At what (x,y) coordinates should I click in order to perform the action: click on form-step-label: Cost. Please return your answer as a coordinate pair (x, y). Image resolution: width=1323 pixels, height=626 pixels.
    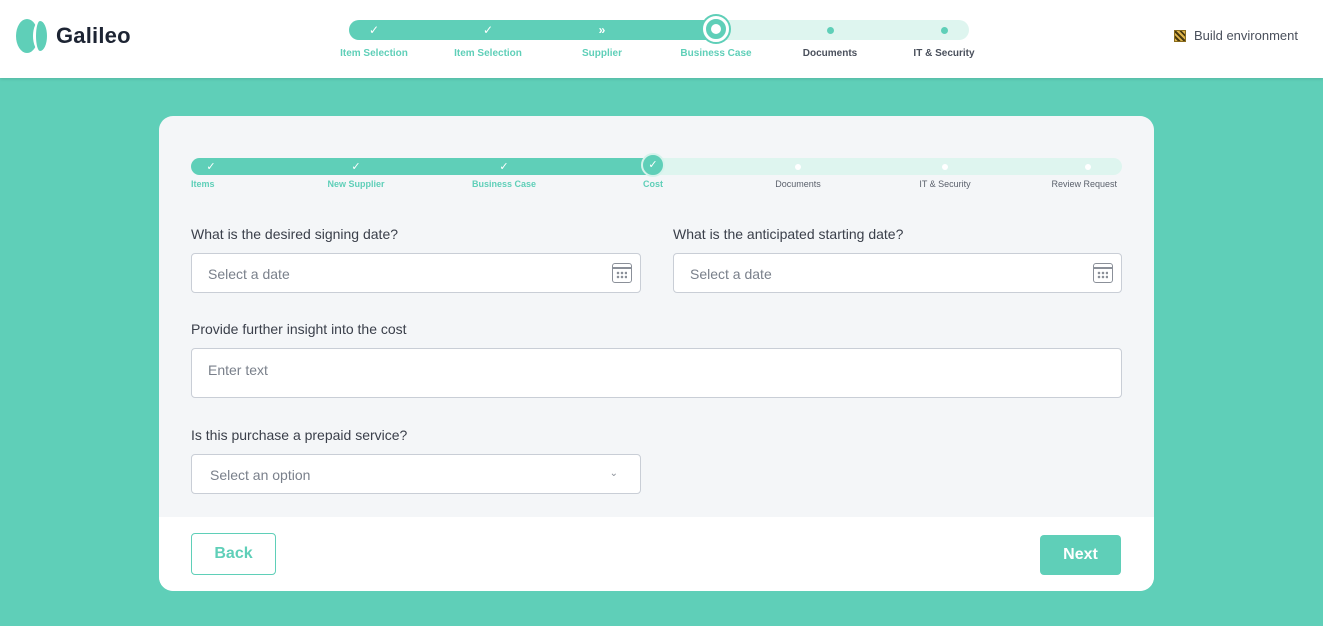
    Looking at the image, I should click on (653, 184).